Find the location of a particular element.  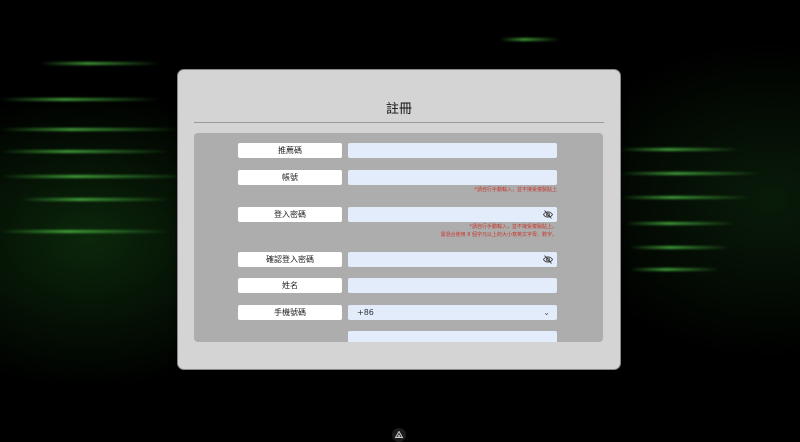

confirm-password-input is located at coordinates (452, 259).